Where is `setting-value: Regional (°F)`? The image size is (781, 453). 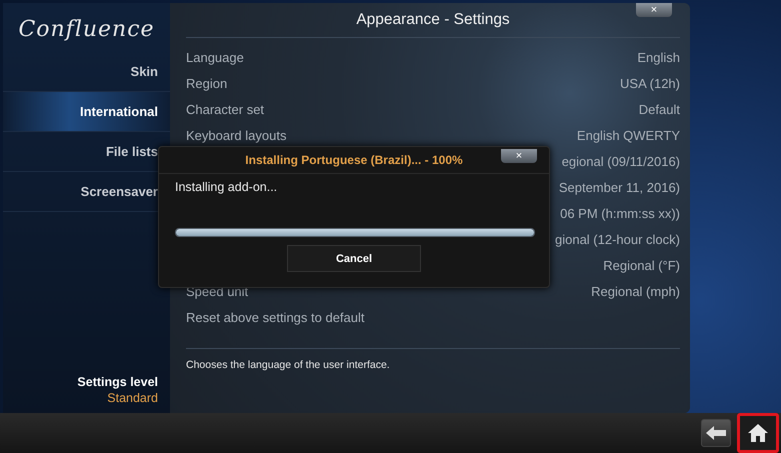
setting-value: Regional (°F) is located at coordinates (641, 265).